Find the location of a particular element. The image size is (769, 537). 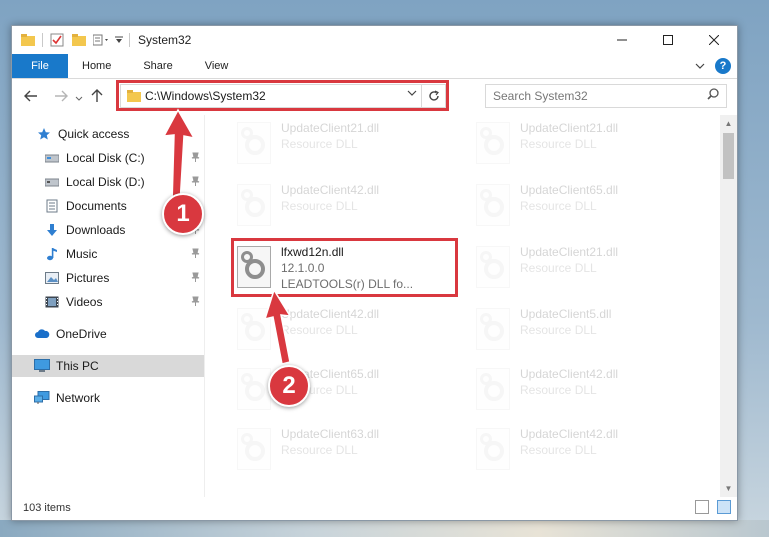

download-arrow-icon is located at coordinates (52, 230).